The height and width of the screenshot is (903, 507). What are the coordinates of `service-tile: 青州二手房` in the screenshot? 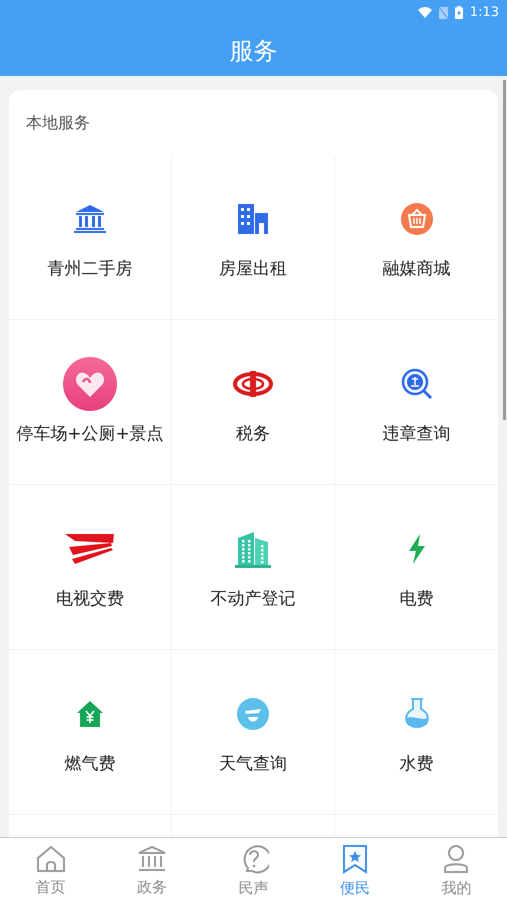 It's located at (90, 237).